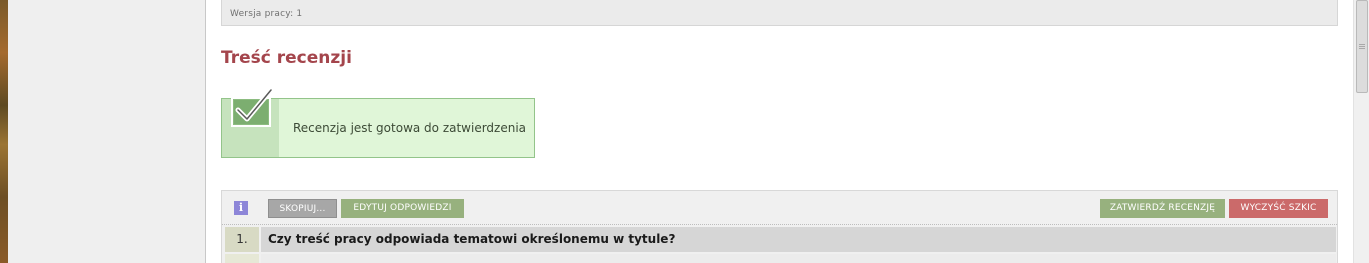 The width and height of the screenshot is (1369, 263). Describe the element at coordinates (779, 13) in the screenshot. I see `version-info-box: Wersja pracy: 1` at that location.